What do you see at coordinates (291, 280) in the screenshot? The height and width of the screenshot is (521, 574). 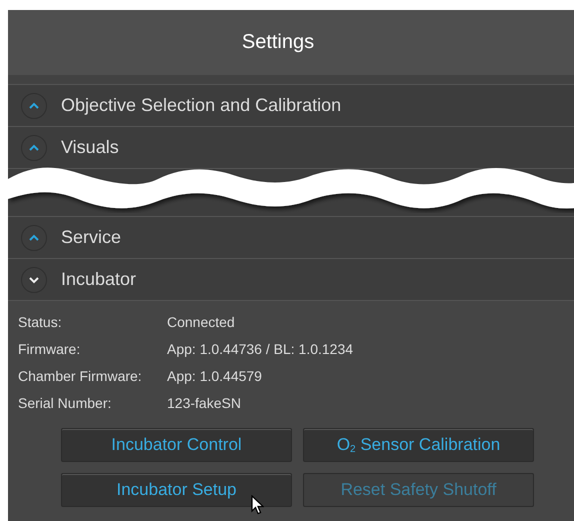 I see `section-header: Incubator` at bounding box center [291, 280].